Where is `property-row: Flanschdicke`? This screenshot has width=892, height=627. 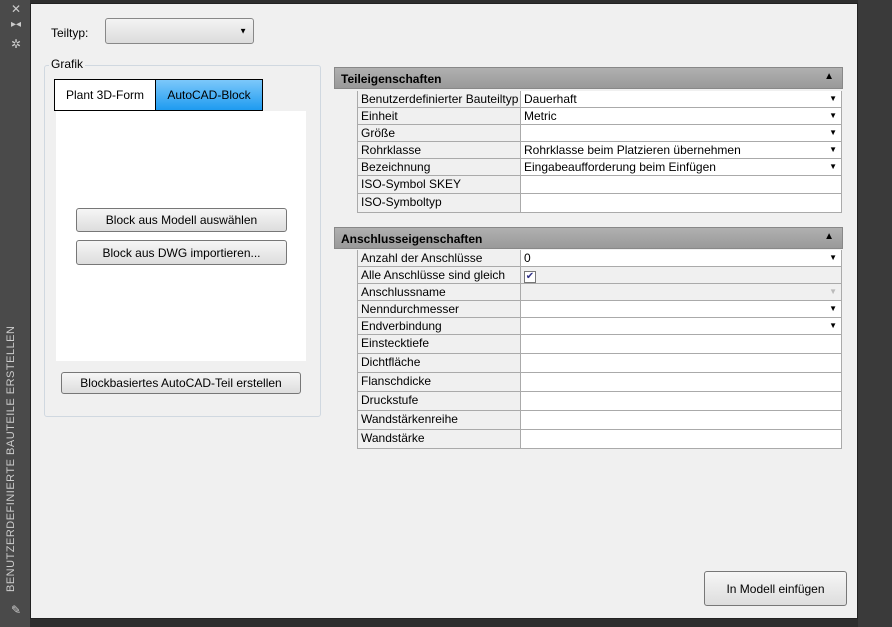
property-row: Flanschdicke is located at coordinates (599, 382).